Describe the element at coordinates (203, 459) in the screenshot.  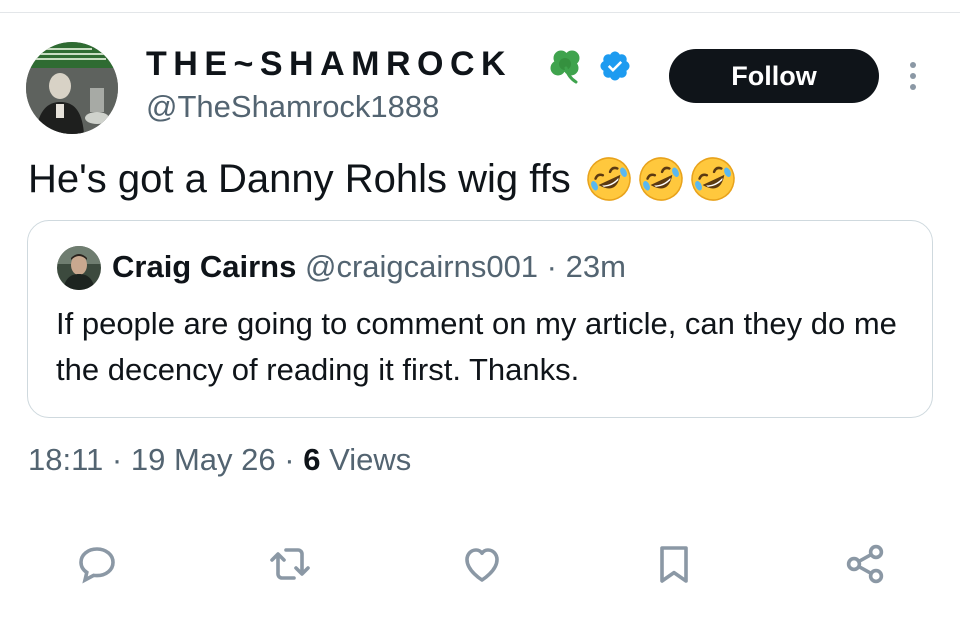
I see `tweet-date: 19 May 26` at that location.